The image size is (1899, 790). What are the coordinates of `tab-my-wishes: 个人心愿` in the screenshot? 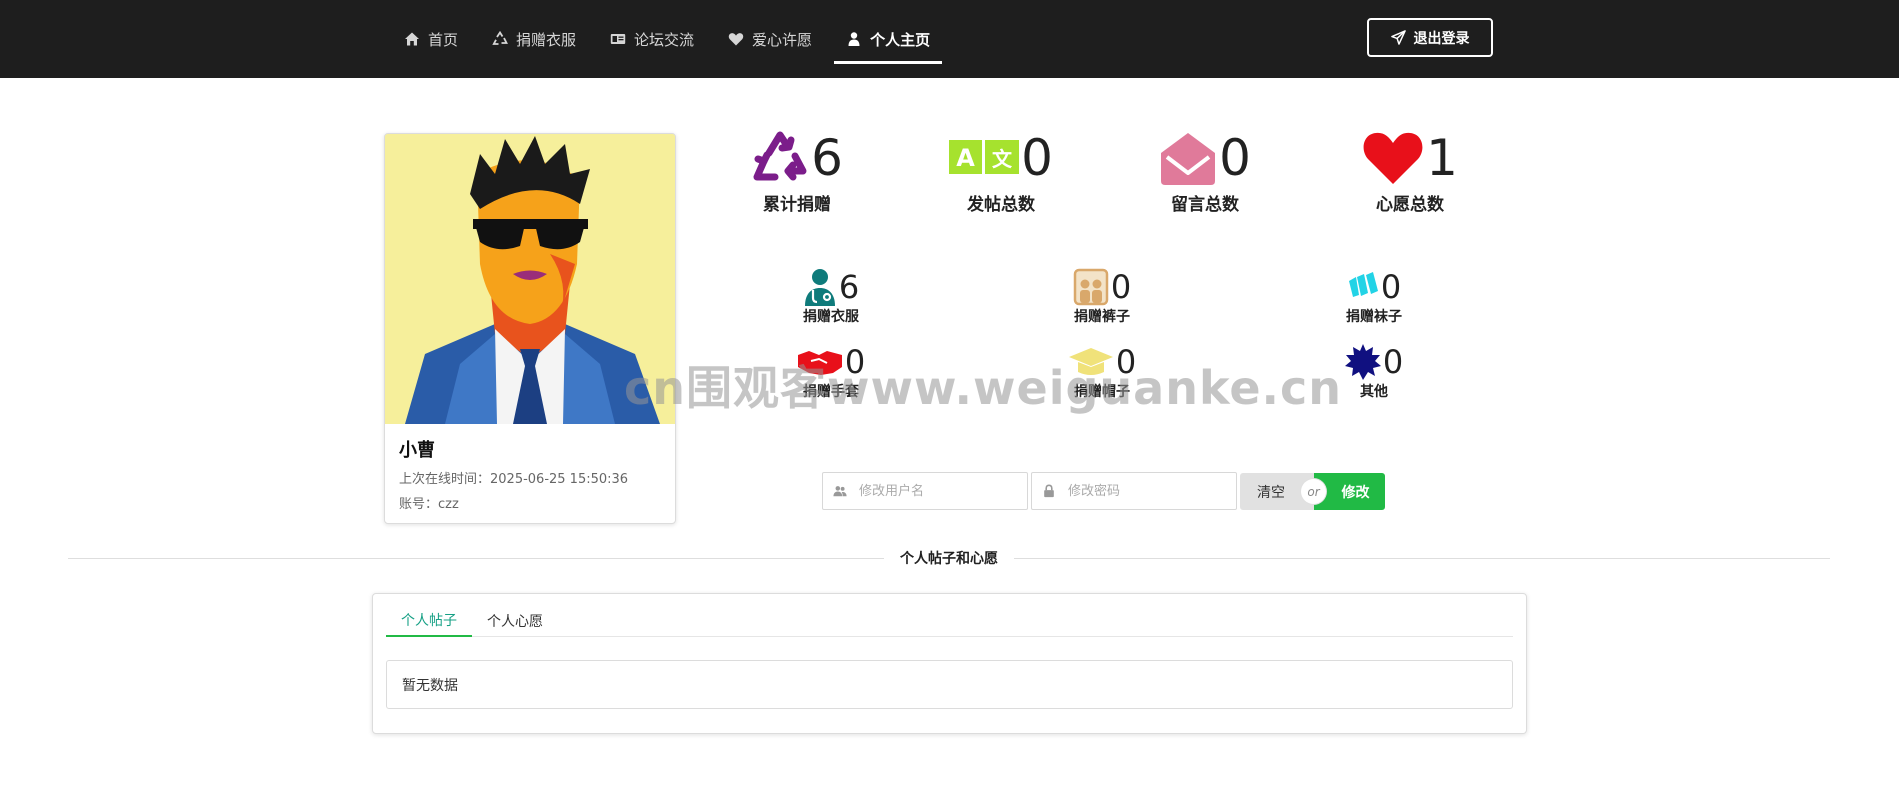 It's located at (515, 620).